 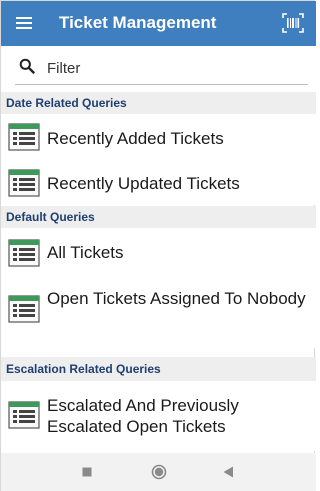 I want to click on app-bar: Ticket Management, so click(x=158, y=23).